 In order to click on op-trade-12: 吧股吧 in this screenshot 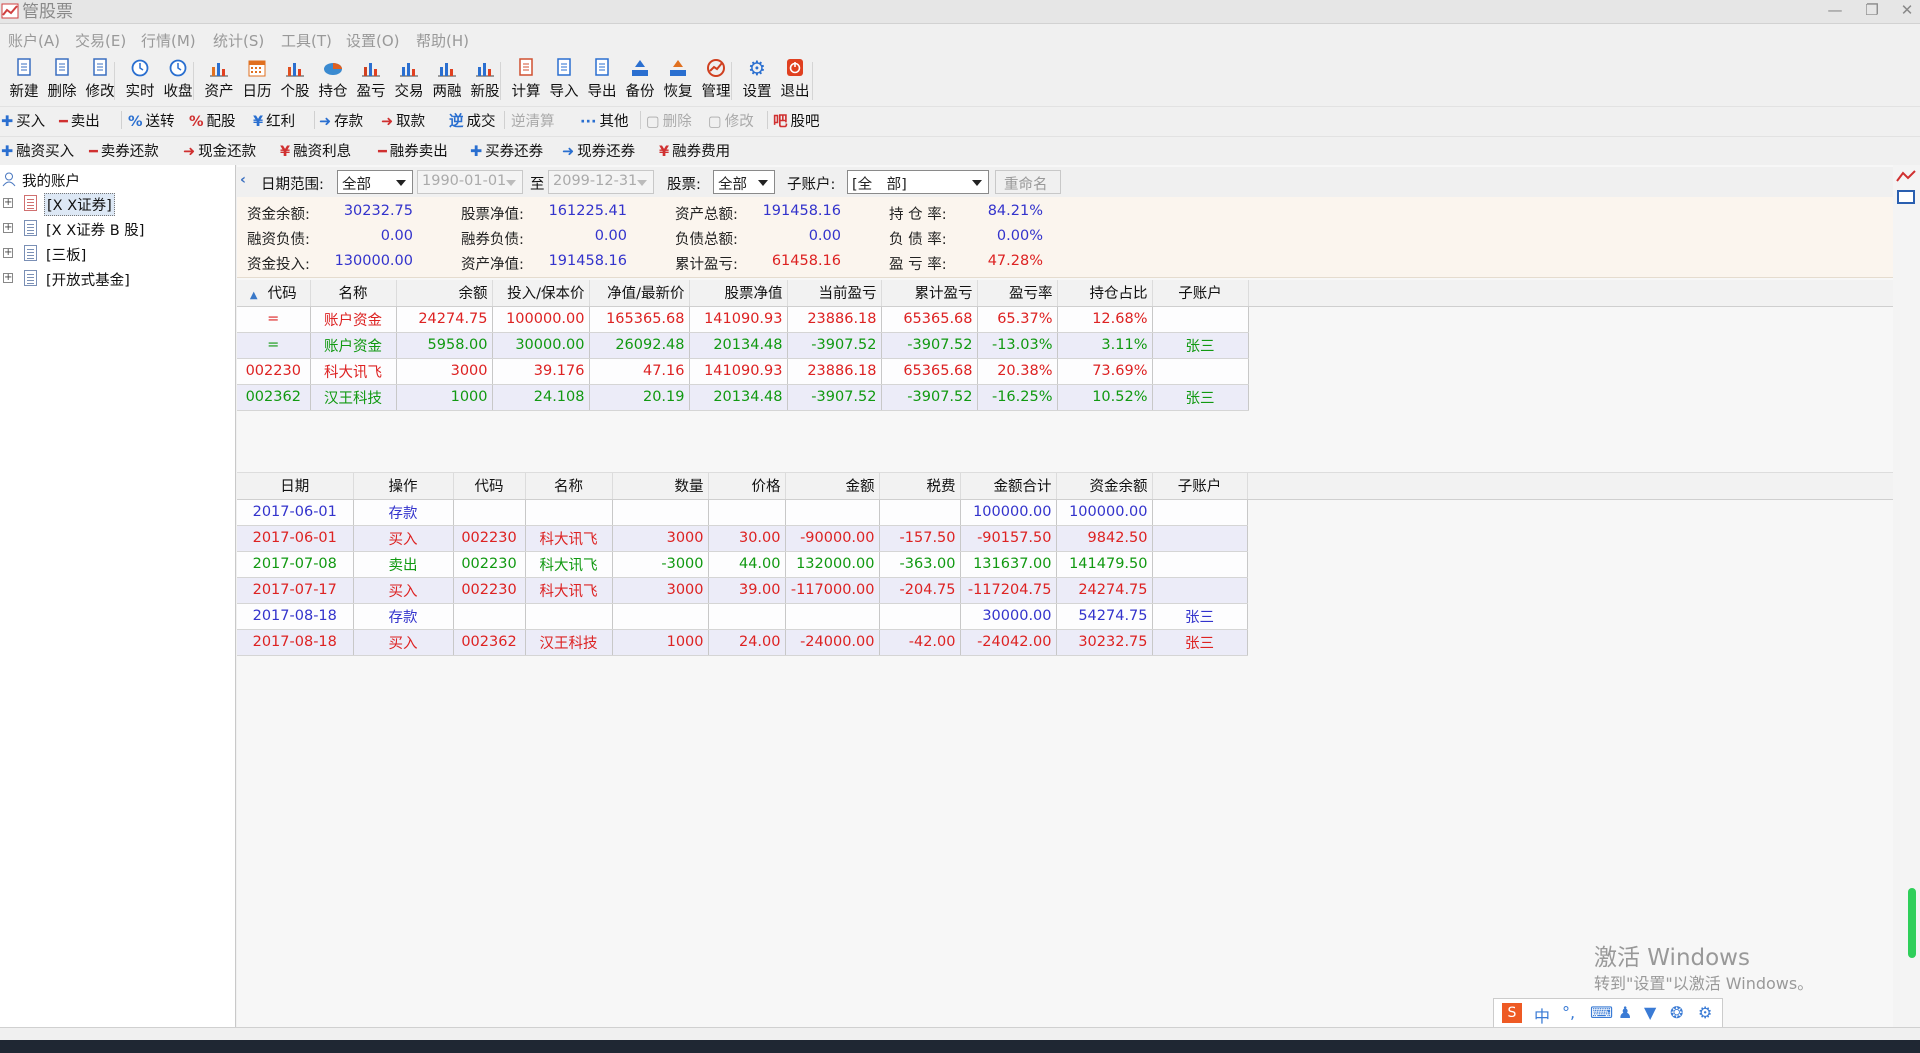, I will do `click(796, 120)`.